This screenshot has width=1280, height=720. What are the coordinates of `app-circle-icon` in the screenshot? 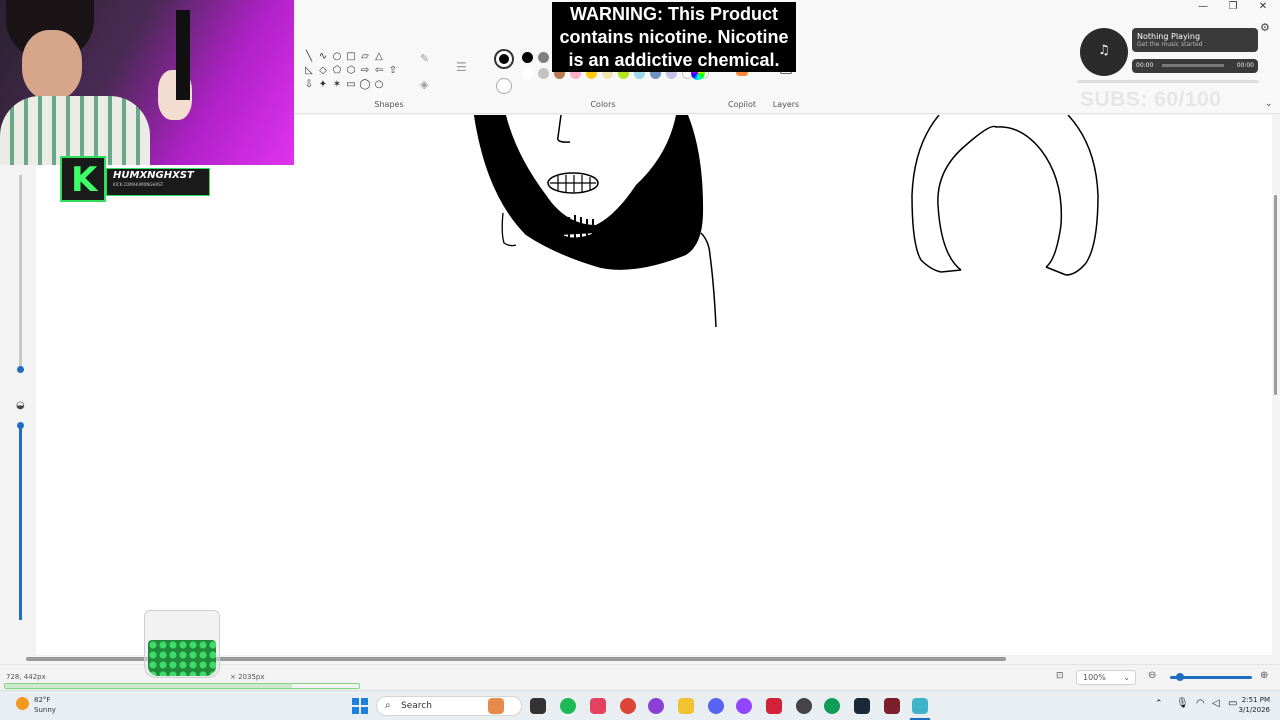 It's located at (656, 706).